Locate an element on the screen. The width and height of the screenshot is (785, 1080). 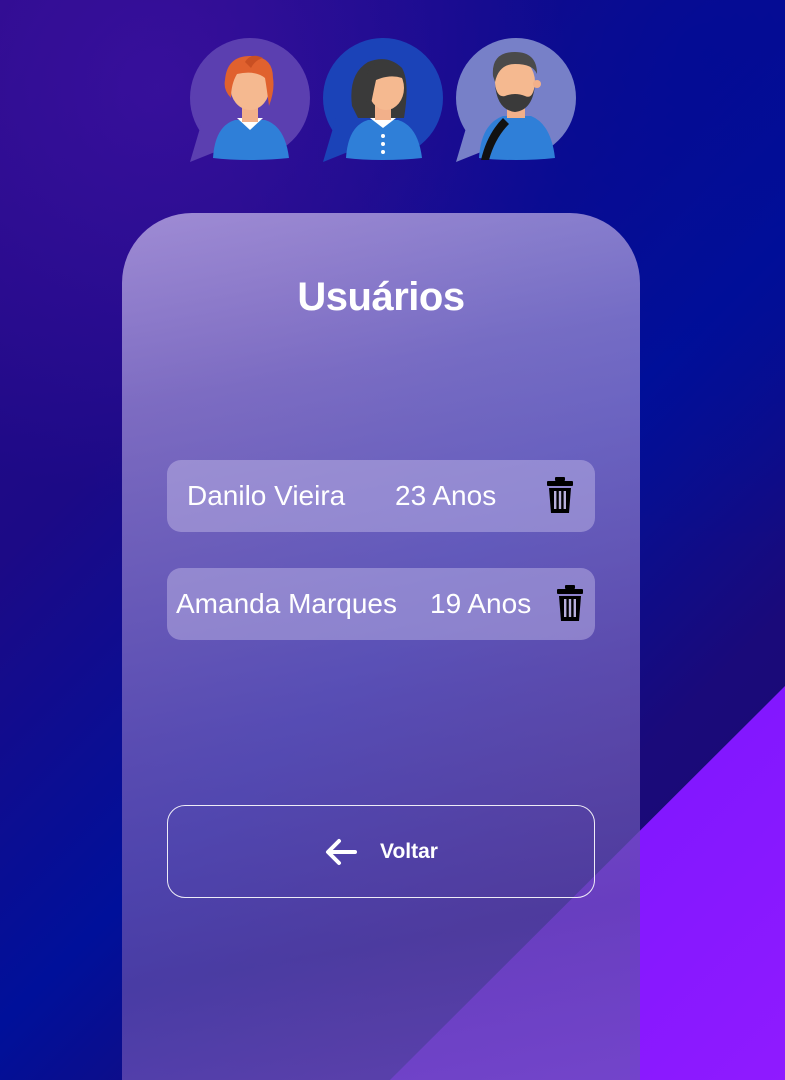
user-name: Amanda Marques is located at coordinates (287, 603).